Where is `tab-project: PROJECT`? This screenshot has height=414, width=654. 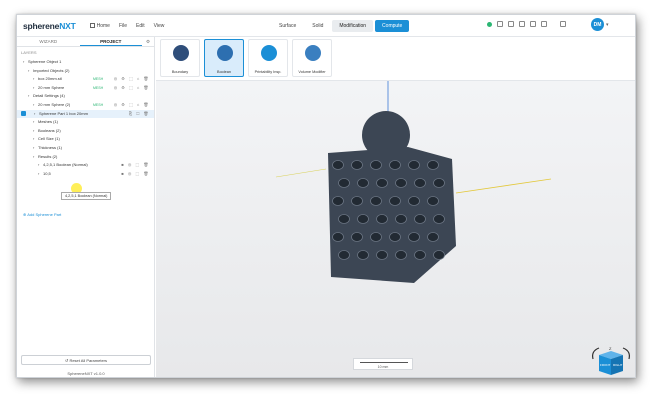 tab-project: PROJECT is located at coordinates (110, 41).